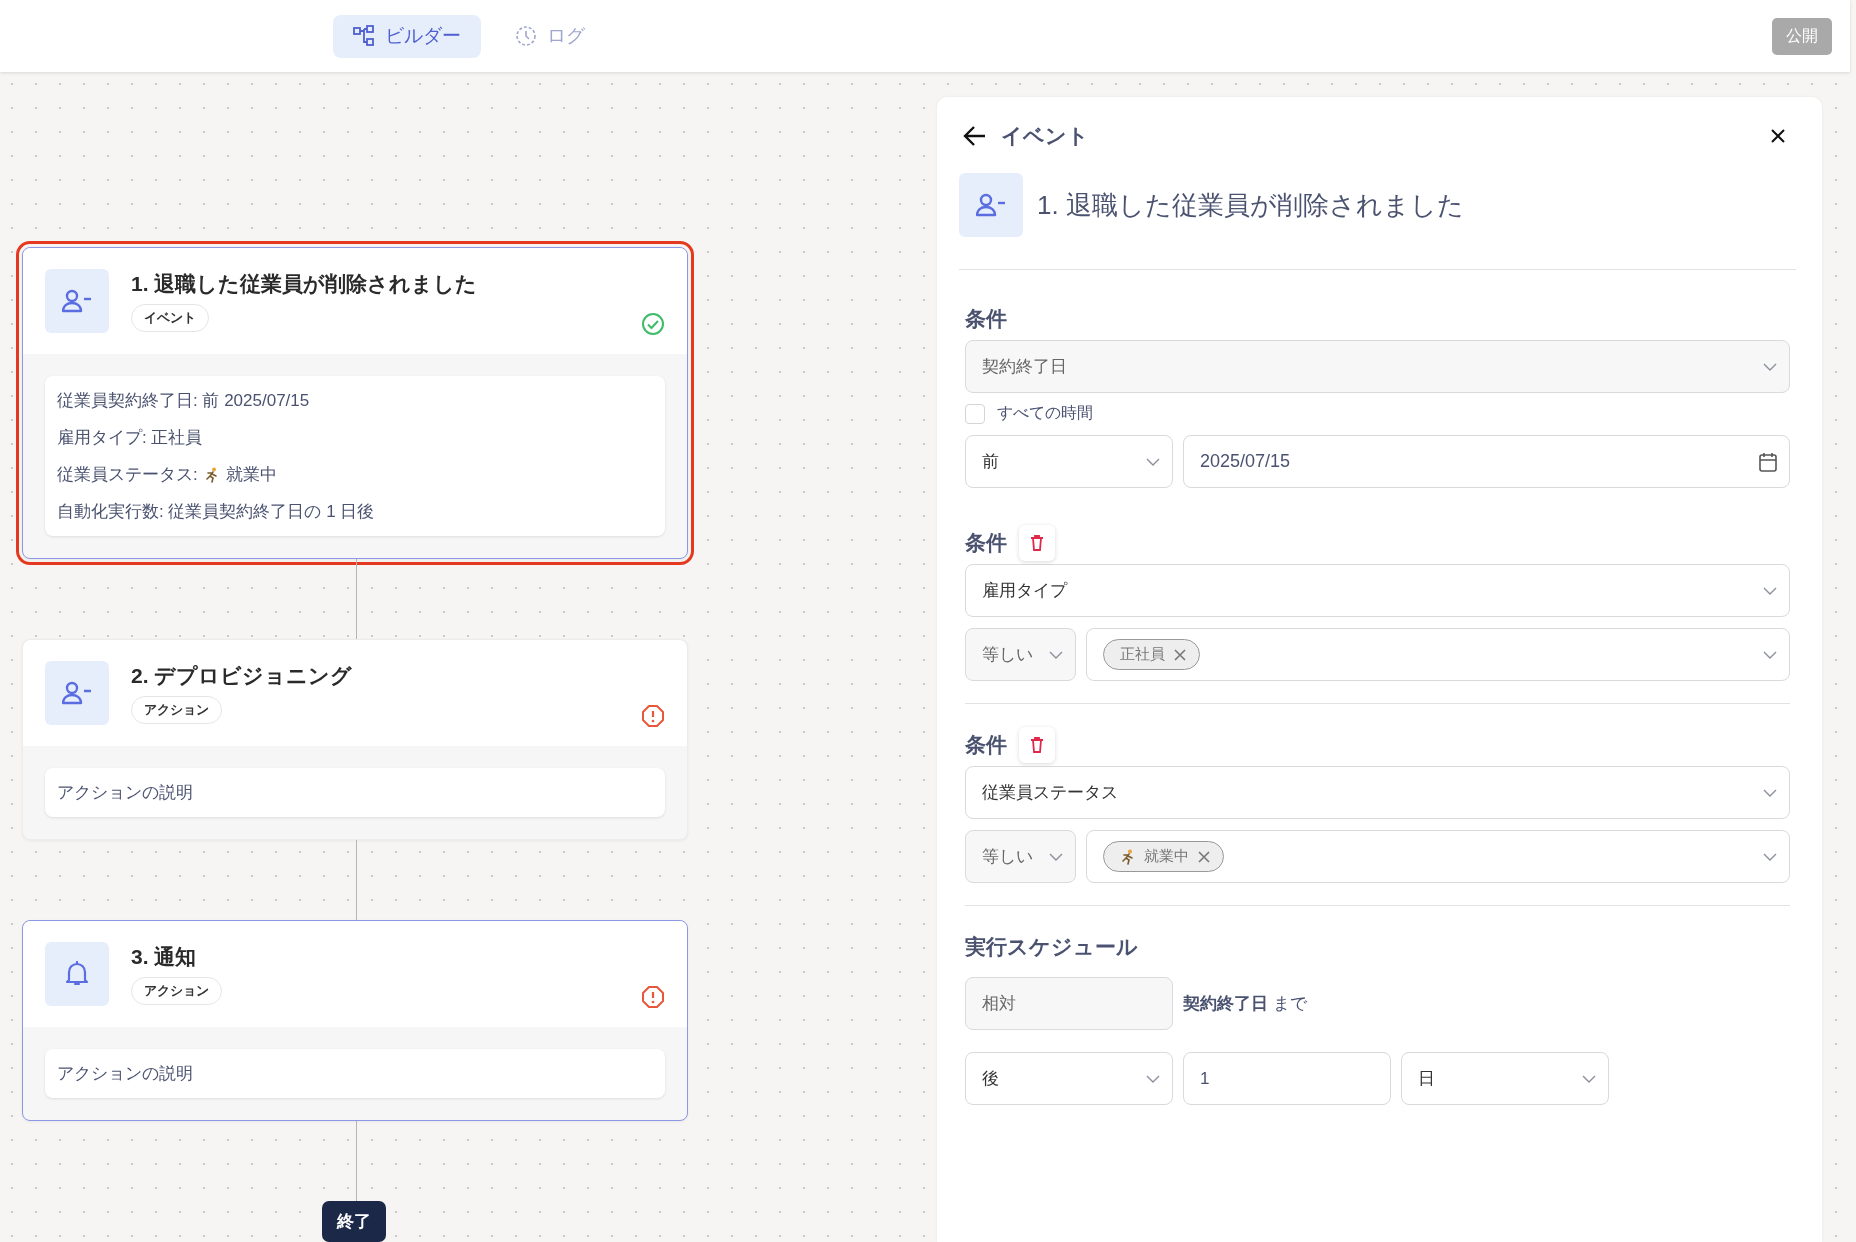 This screenshot has width=1856, height=1242. What do you see at coordinates (1438, 856) in the screenshot?
I see `value-select: 就業中` at bounding box center [1438, 856].